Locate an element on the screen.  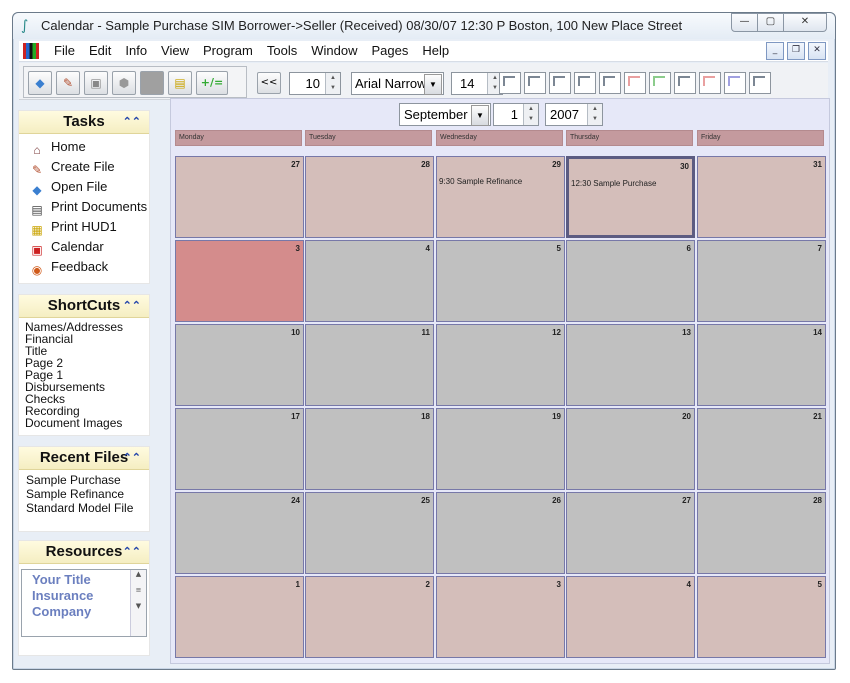
task-open-file: ◆ Open File is located at coordinates (68, 187).